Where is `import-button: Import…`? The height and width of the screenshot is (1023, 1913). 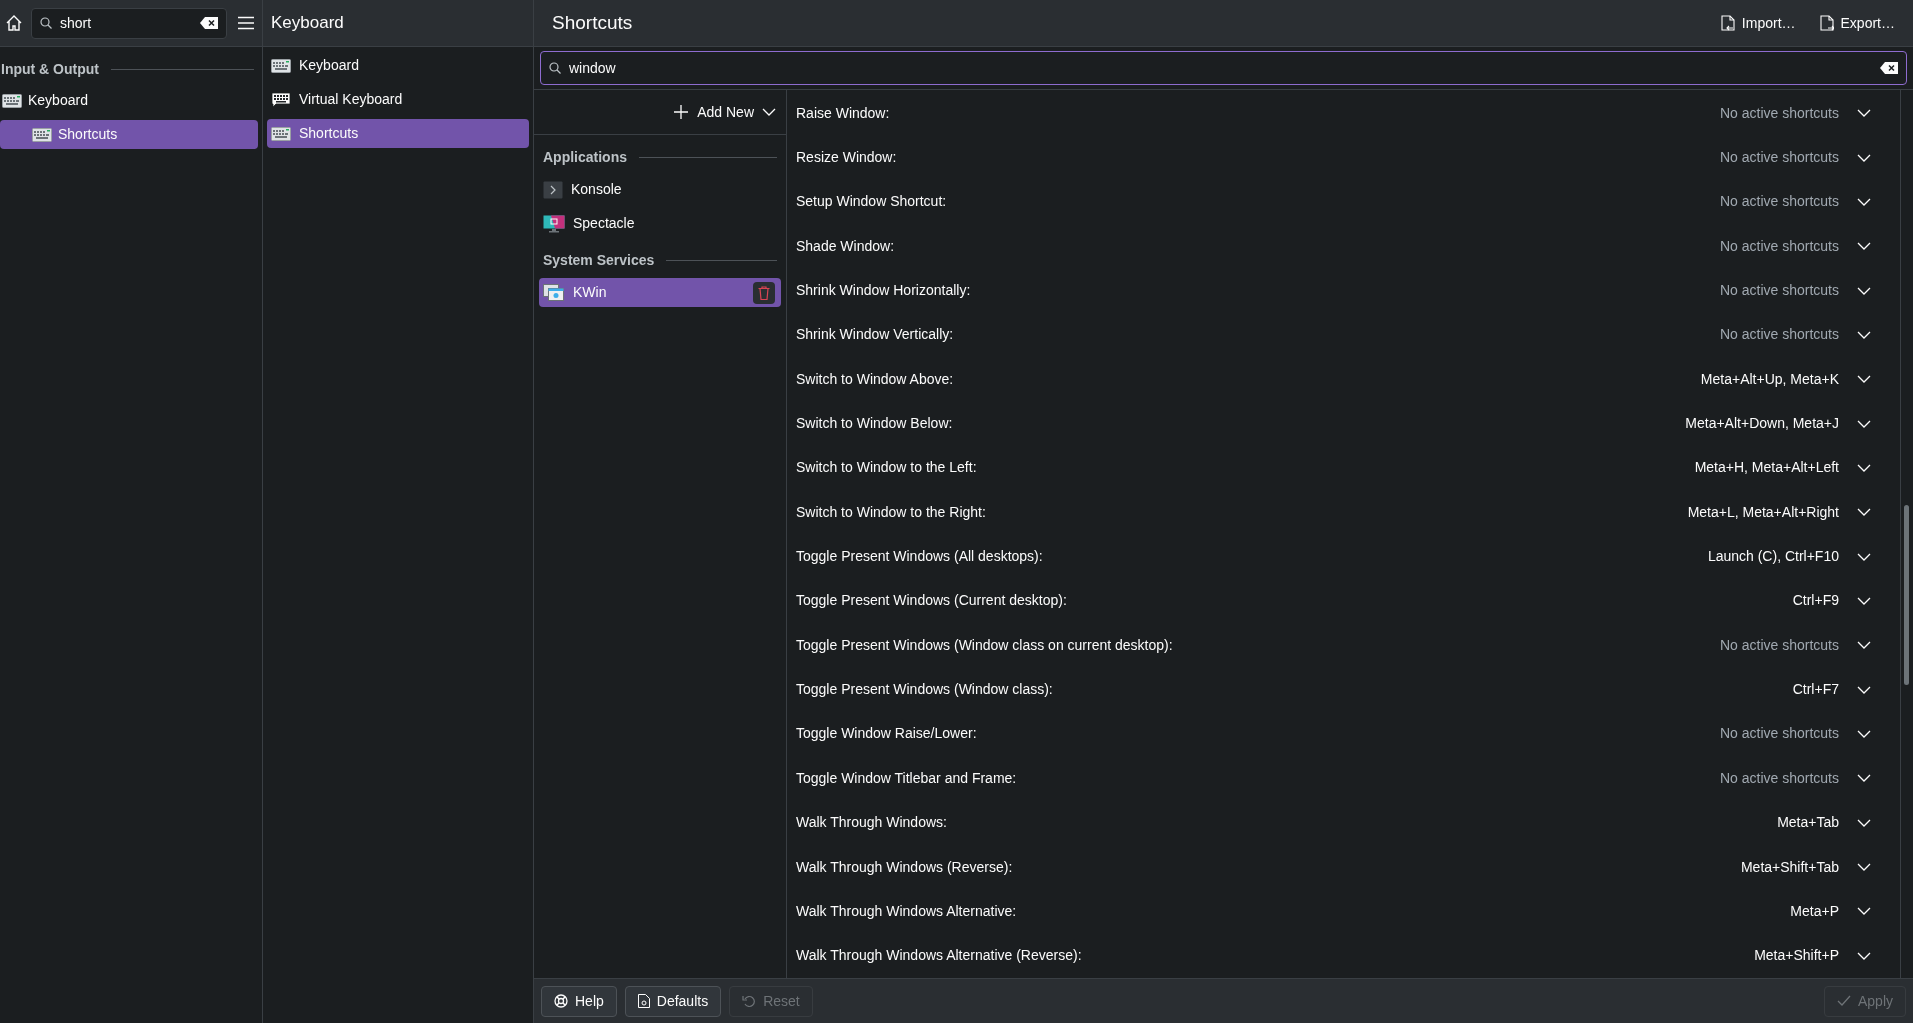 import-button: Import… is located at coordinates (1758, 23).